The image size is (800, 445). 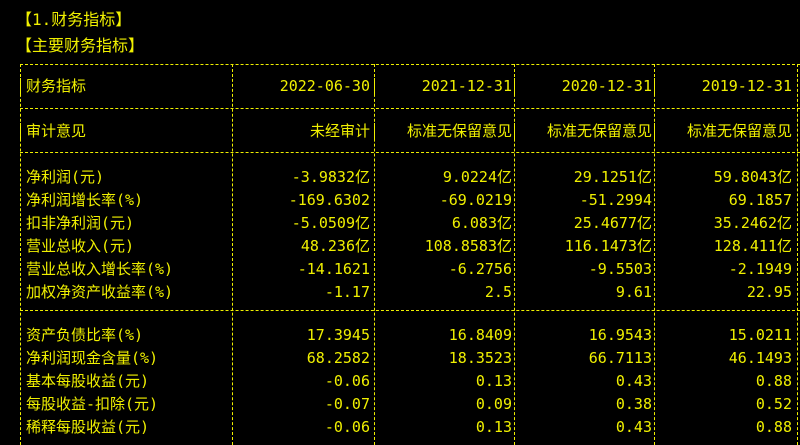 What do you see at coordinates (330, 223) in the screenshot?
I see `row-value: -5.0509亿` at bounding box center [330, 223].